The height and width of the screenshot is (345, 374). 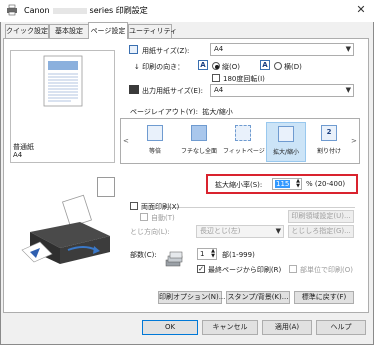 I want to click on help-button: ヘルプ, so click(x=341, y=327).